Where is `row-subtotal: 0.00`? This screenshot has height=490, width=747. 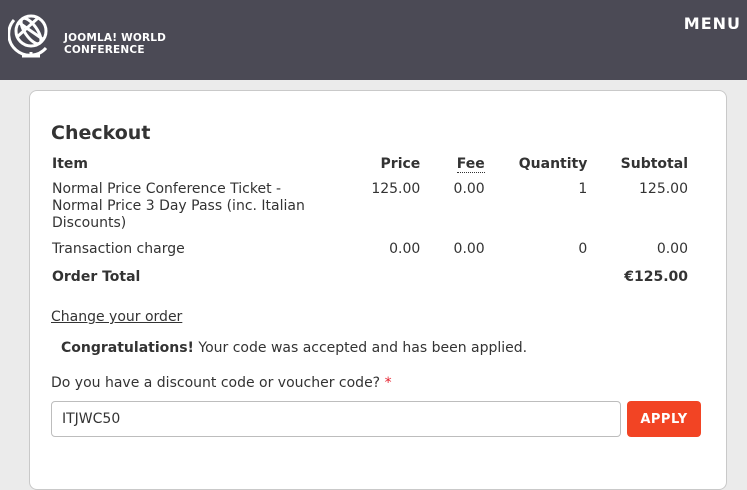 row-subtotal: 0.00 is located at coordinates (672, 249).